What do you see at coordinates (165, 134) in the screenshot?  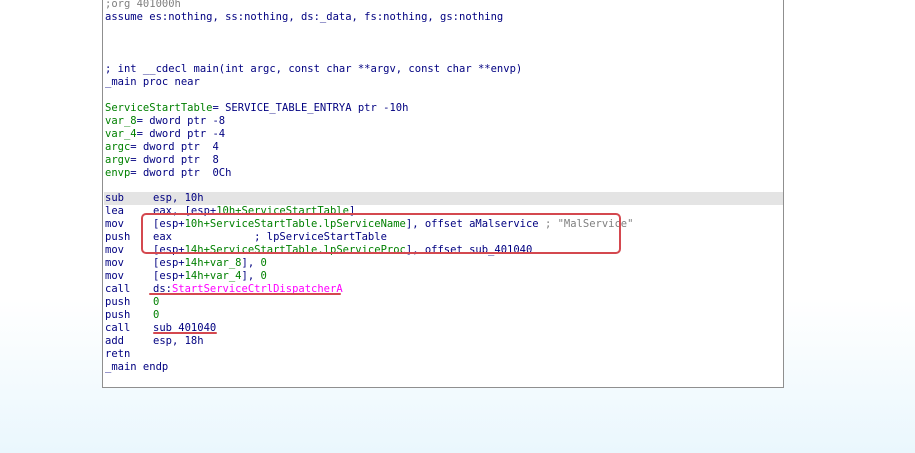 I see `stack-var-var4: var_4= dword ptr -4` at bounding box center [165, 134].